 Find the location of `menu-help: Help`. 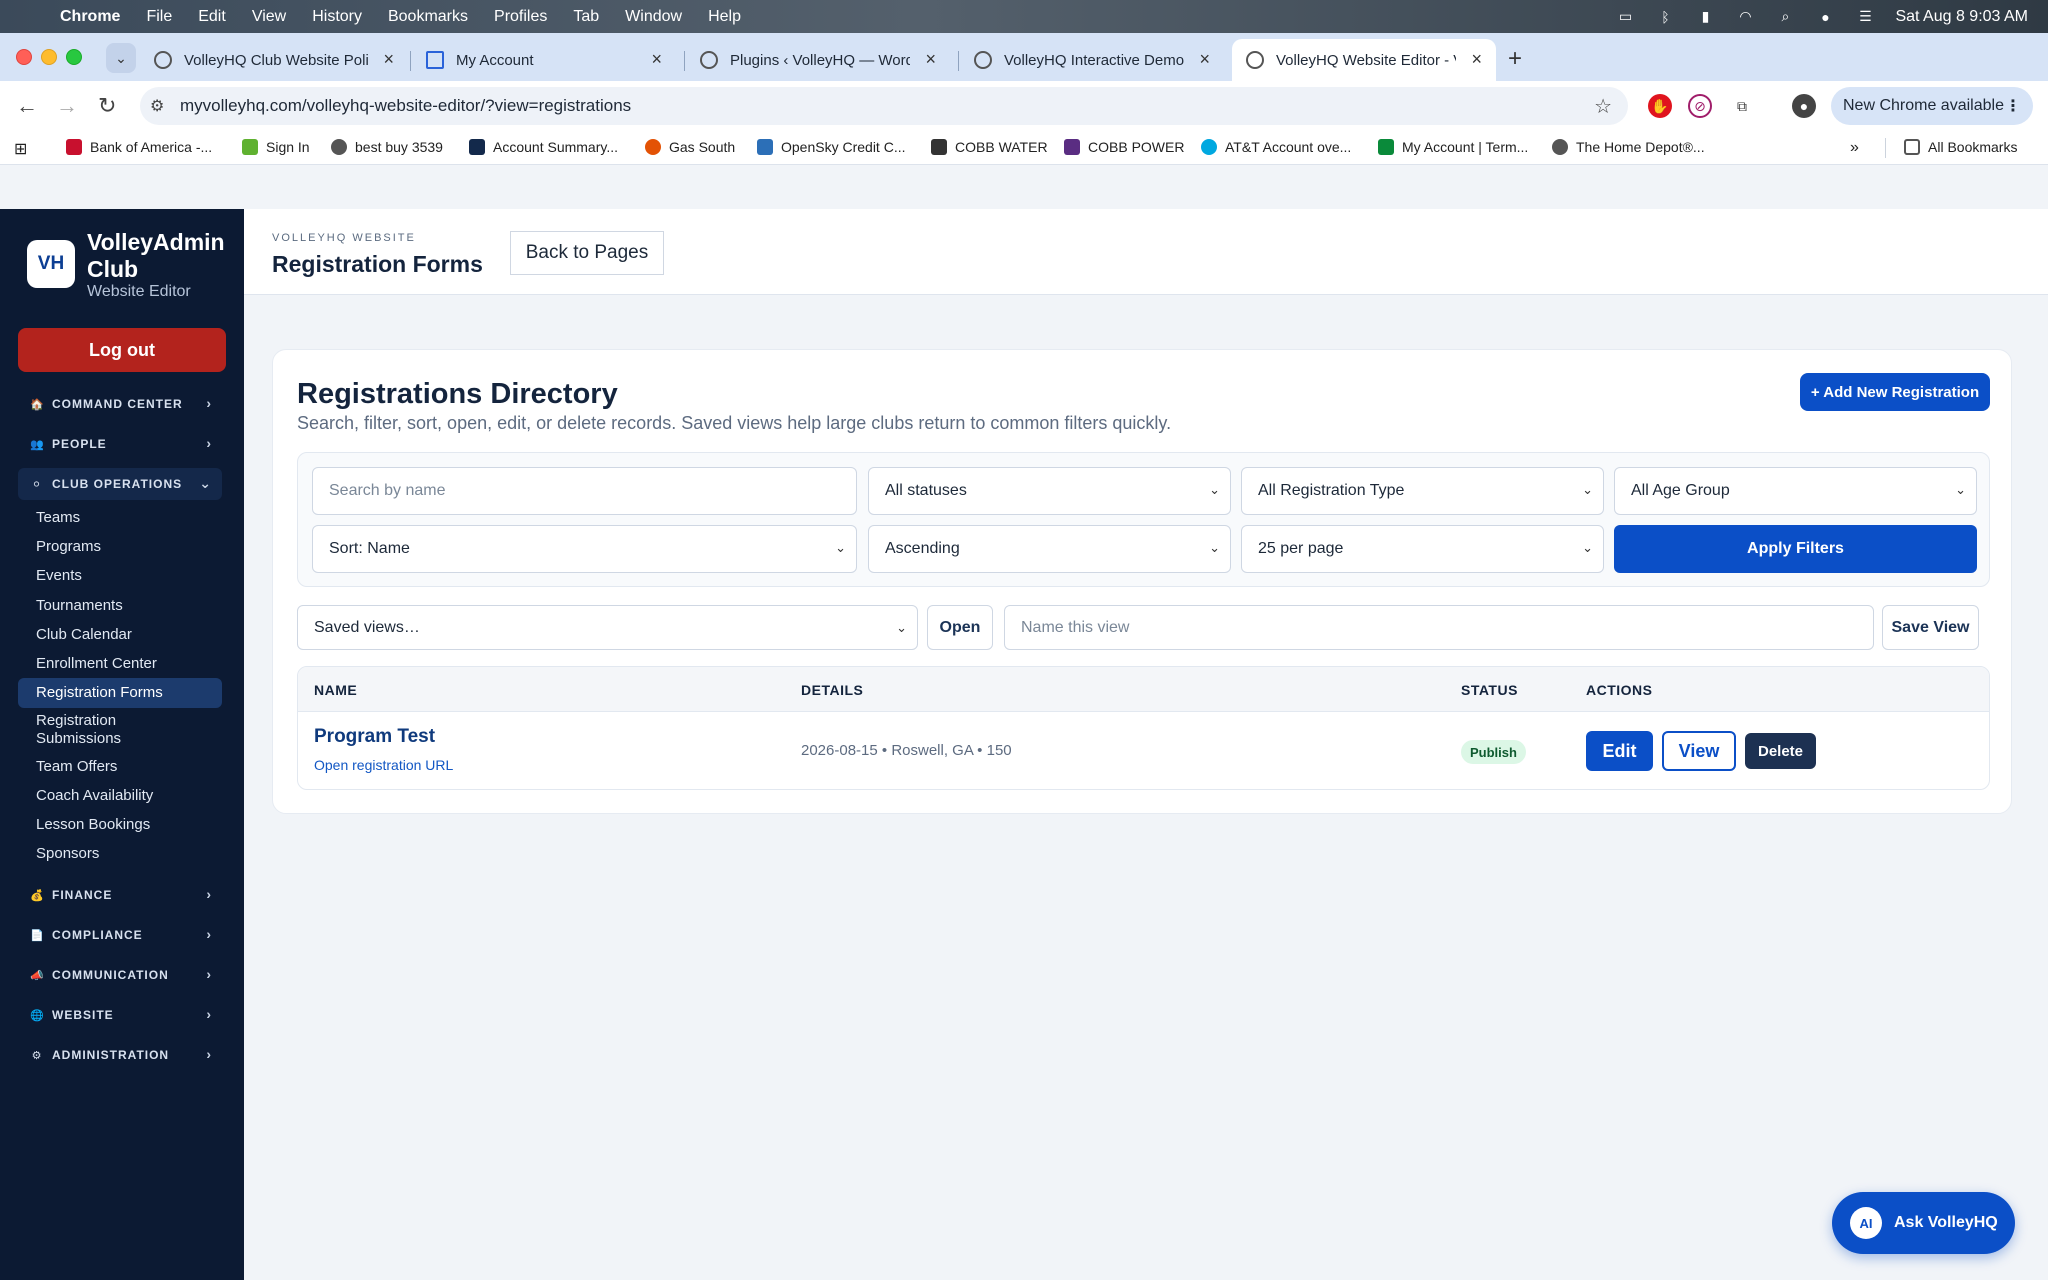

menu-help: Help is located at coordinates (724, 17).